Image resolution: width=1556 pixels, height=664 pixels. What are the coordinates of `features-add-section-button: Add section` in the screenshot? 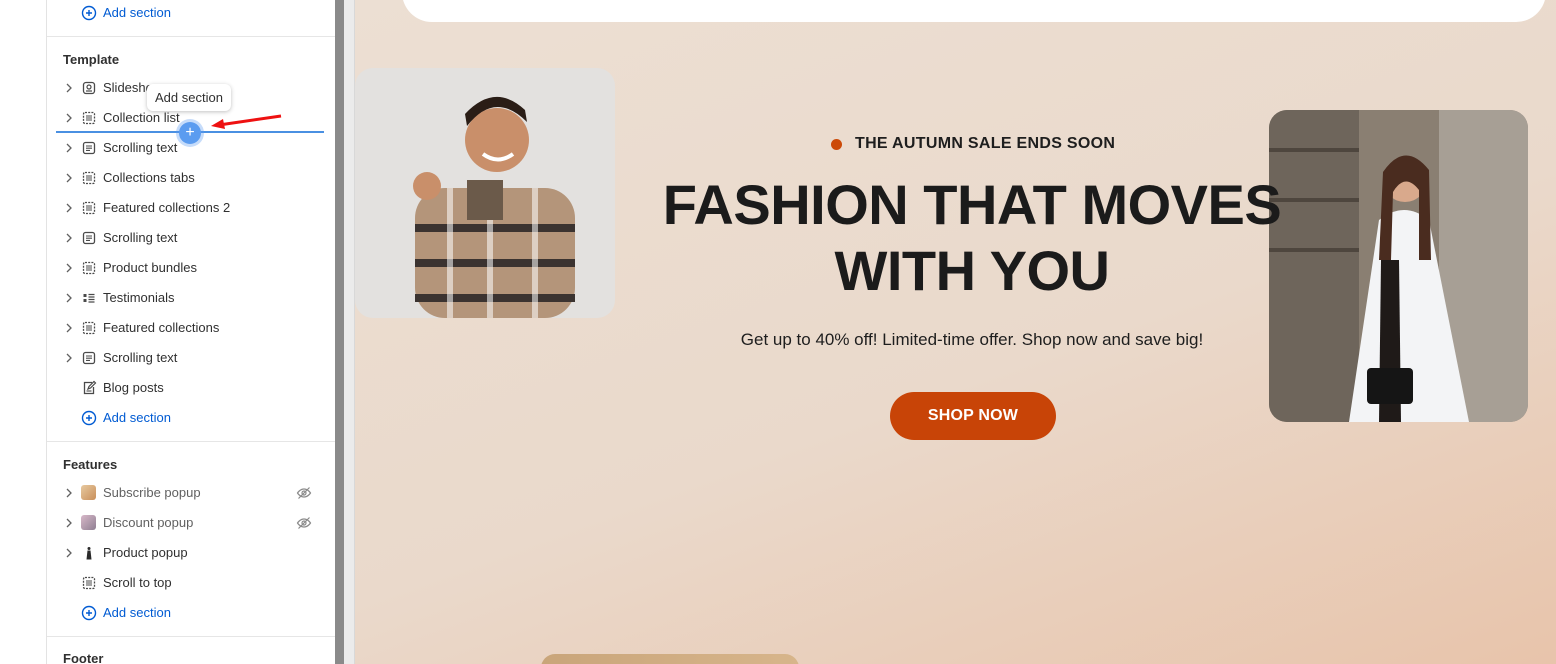 It's located at (191, 613).